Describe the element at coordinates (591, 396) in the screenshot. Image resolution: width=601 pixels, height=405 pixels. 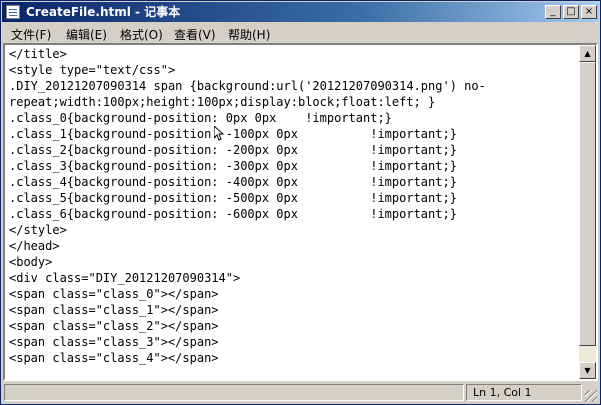
I see `resize-grip-icon` at that location.